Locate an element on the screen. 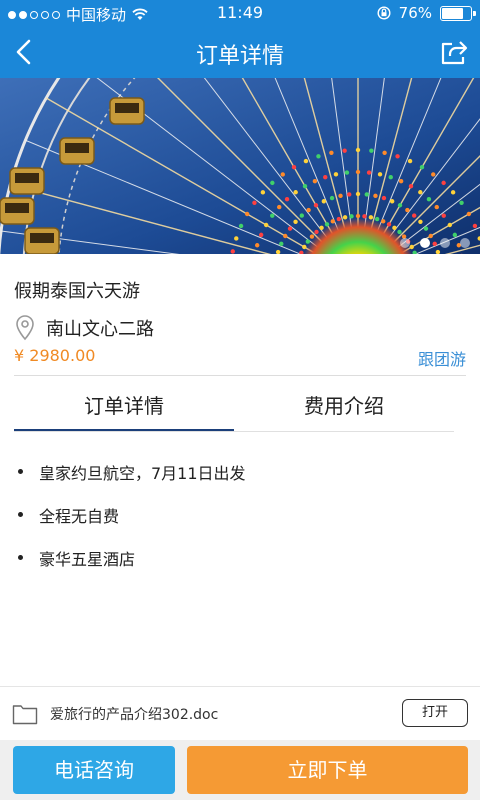 The image size is (480, 800). list-item: 皇家约旦航空，7月11日出发 is located at coordinates (132, 471).